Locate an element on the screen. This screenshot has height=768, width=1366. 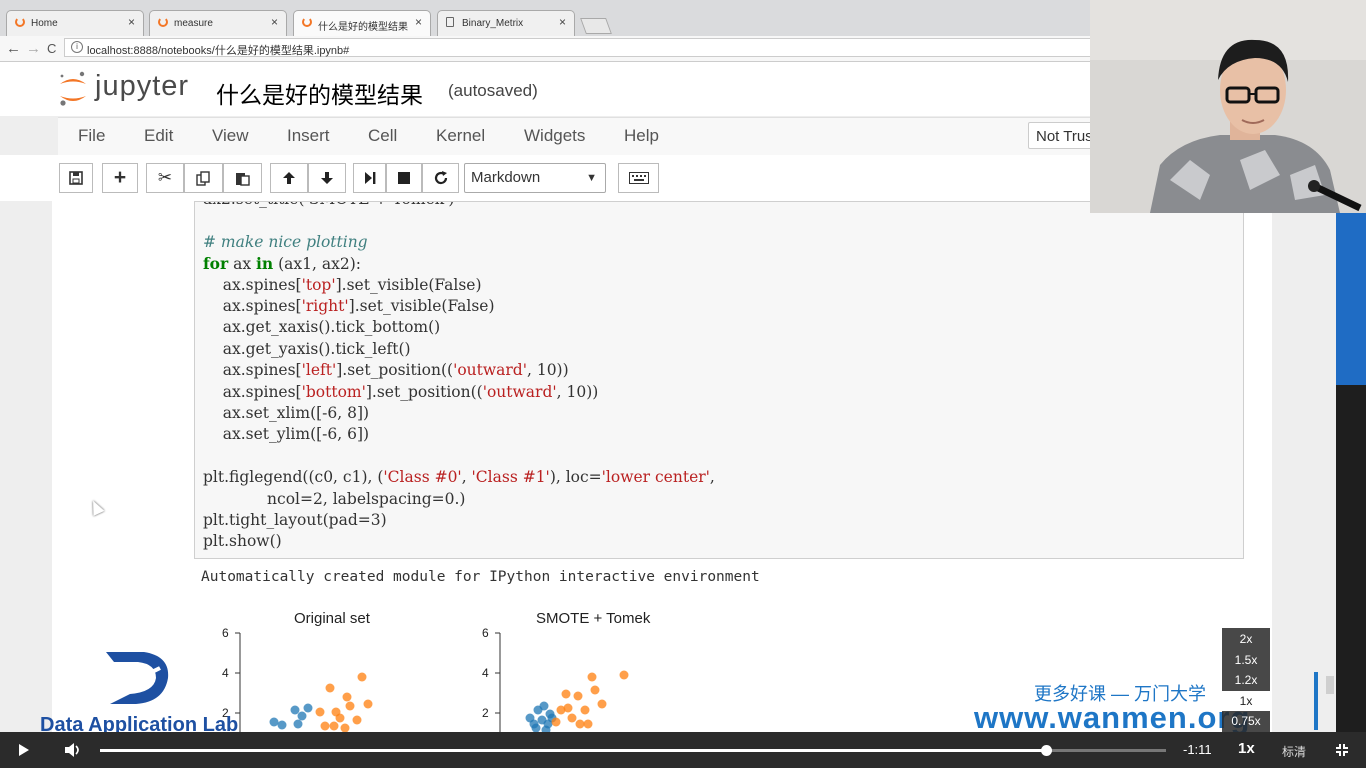
tab-notebook: 什么是好的模型结果 × is located at coordinates (362, 23).